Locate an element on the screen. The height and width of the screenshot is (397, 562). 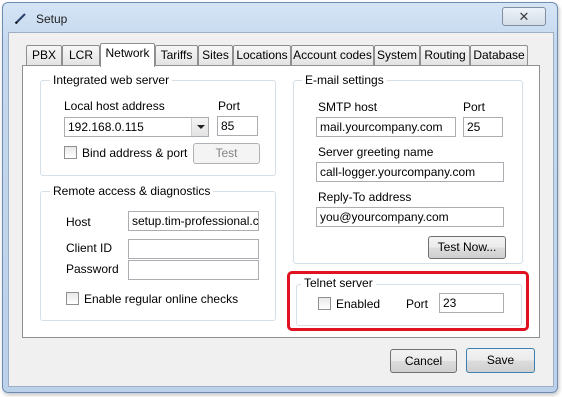
reply-to-label: Reply-To address is located at coordinates (365, 197).